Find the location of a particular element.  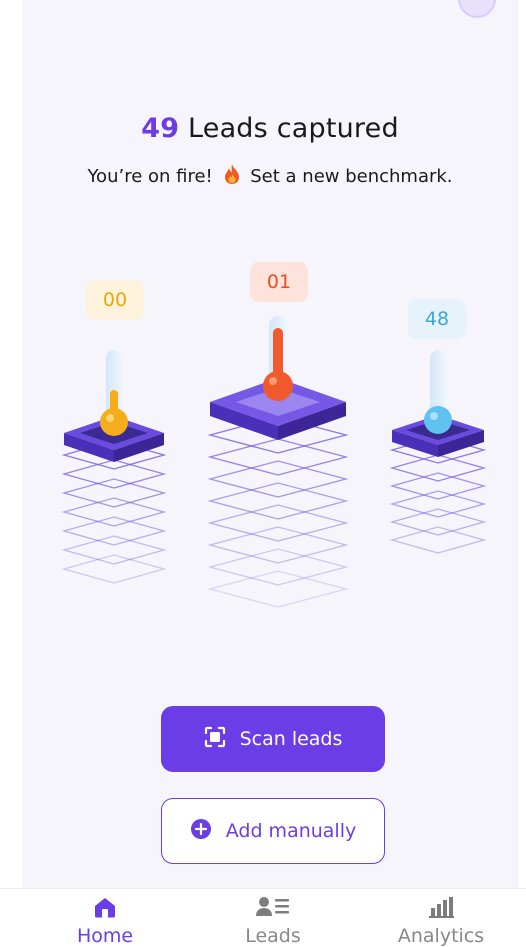

nav-analytics: Analytics is located at coordinates (441, 918).